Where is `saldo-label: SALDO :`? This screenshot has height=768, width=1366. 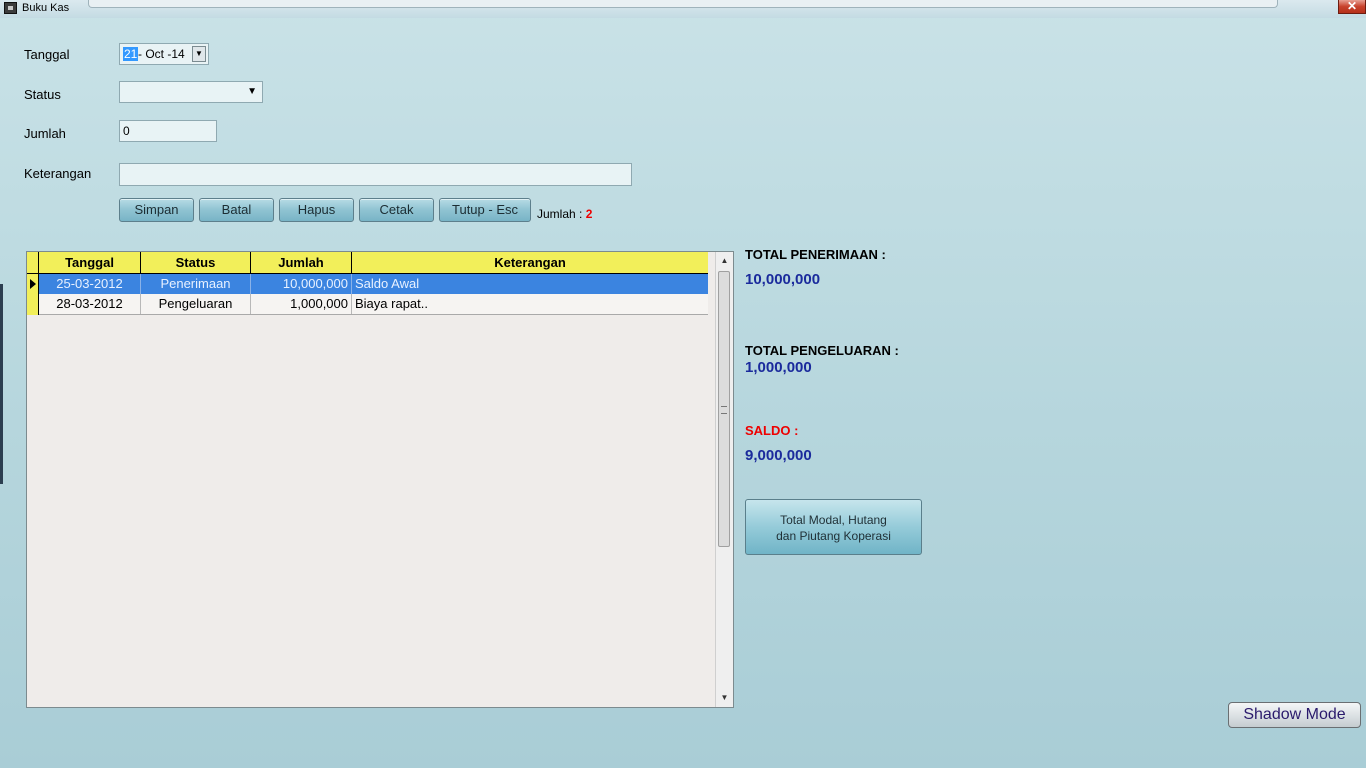 saldo-label: SALDO : is located at coordinates (772, 430).